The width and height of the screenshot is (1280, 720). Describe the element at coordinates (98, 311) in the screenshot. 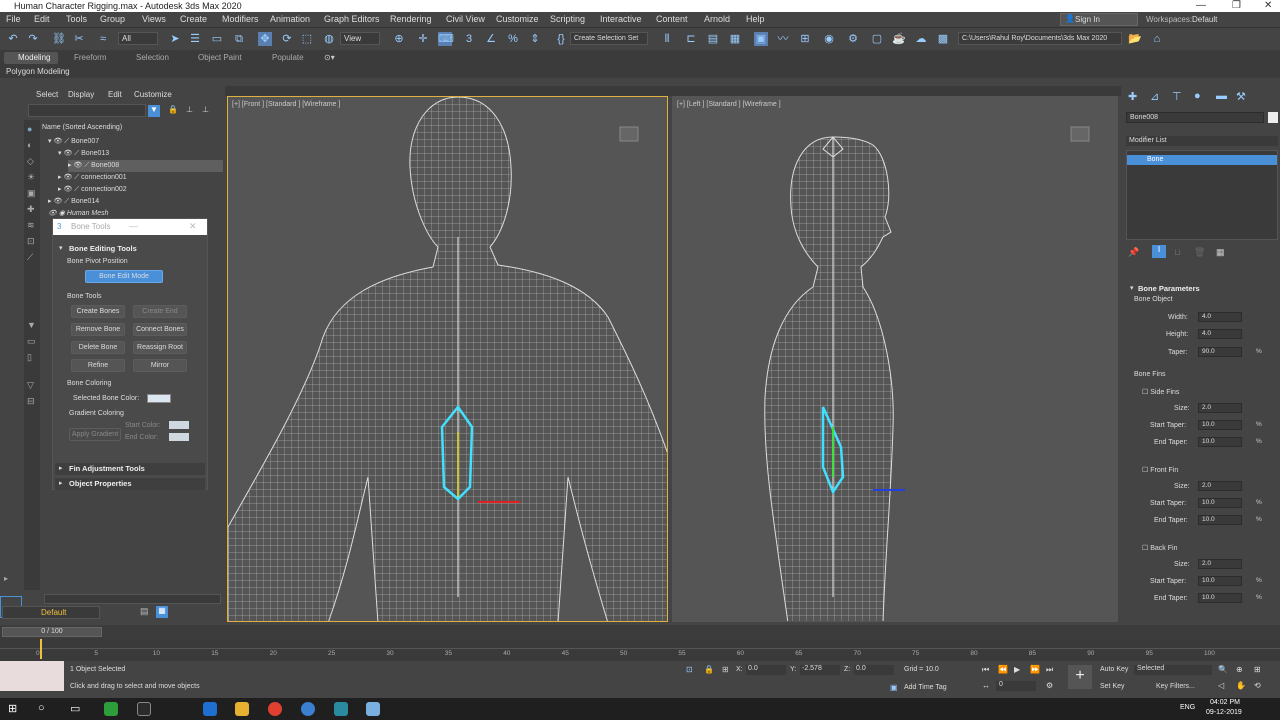

I see `create-bones-button: Create Bones` at that location.